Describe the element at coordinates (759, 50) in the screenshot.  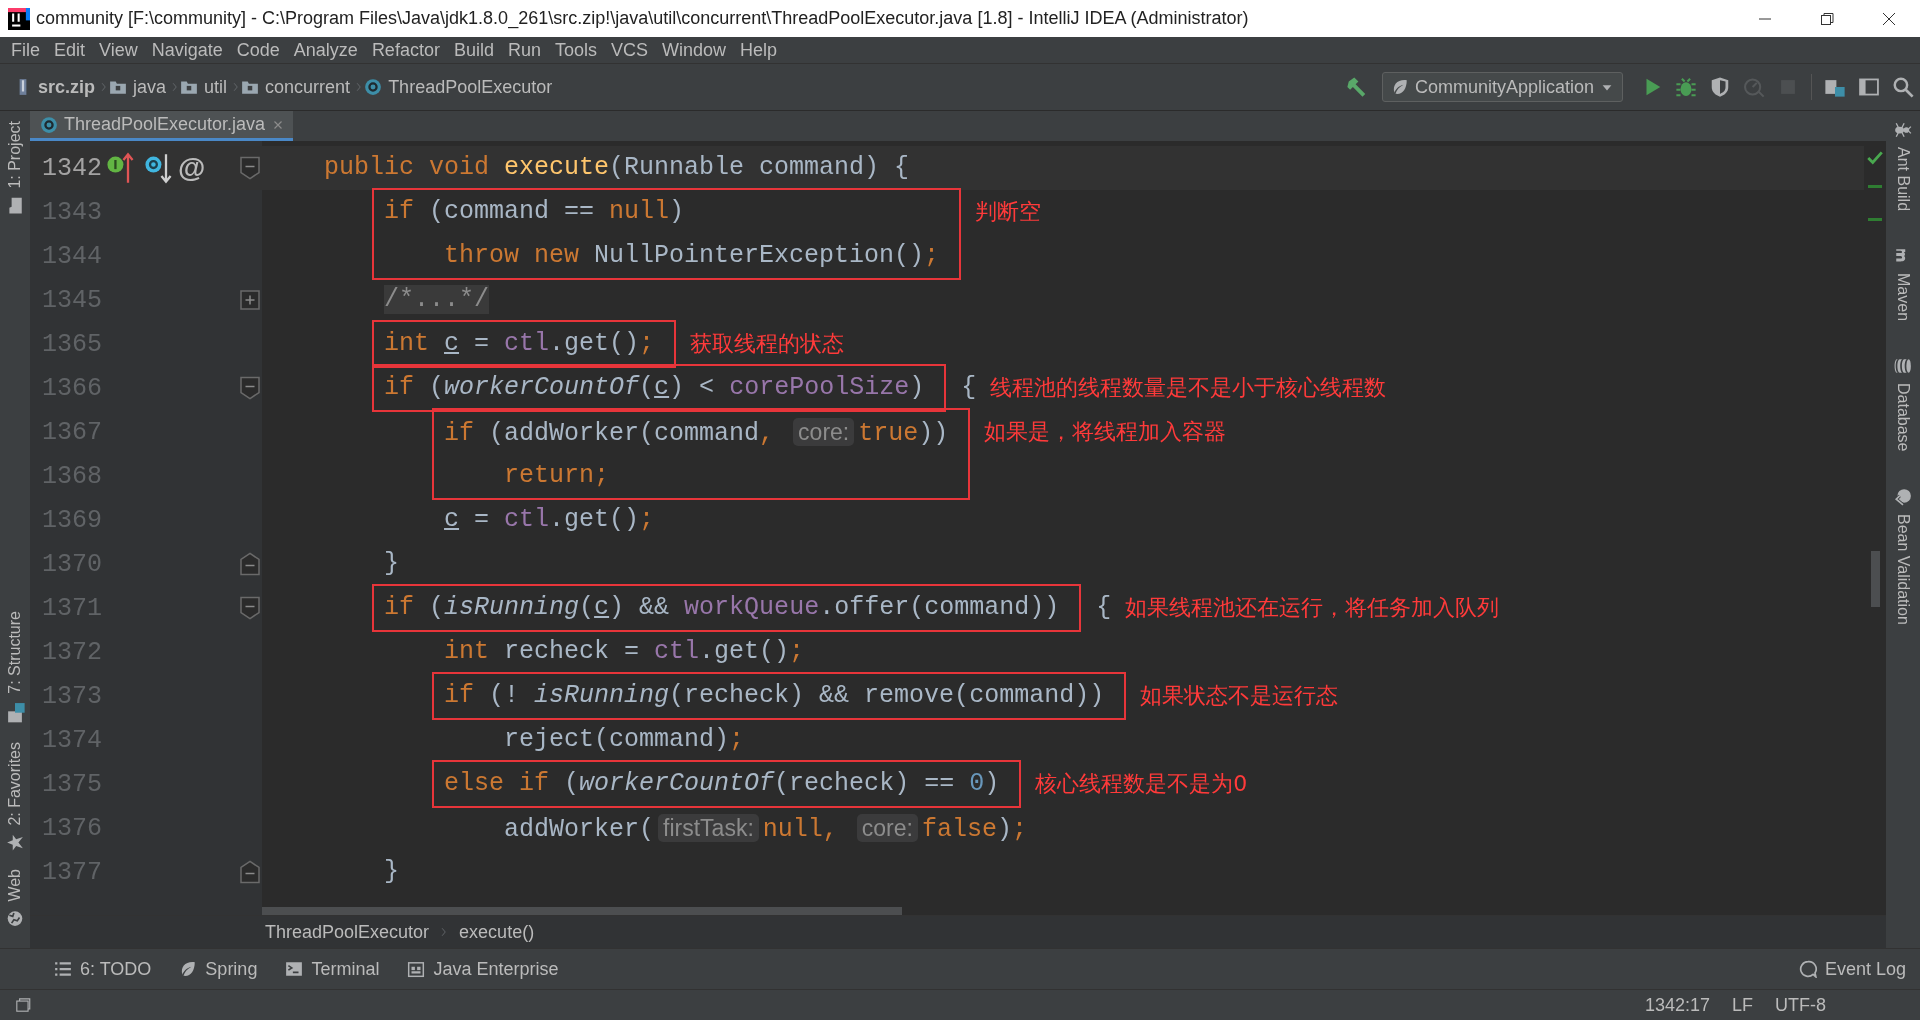
I see `menu-item: Help` at that location.